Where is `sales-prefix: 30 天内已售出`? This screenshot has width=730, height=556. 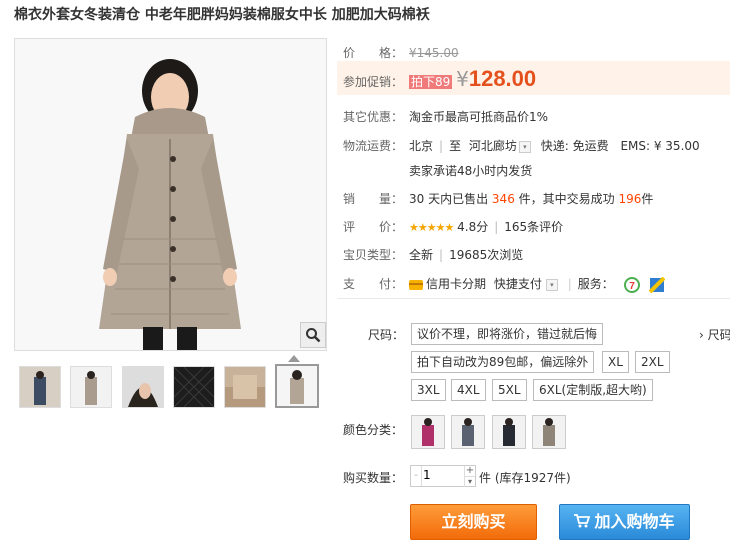
sales-prefix: 30 天内已售出 is located at coordinates (449, 199).